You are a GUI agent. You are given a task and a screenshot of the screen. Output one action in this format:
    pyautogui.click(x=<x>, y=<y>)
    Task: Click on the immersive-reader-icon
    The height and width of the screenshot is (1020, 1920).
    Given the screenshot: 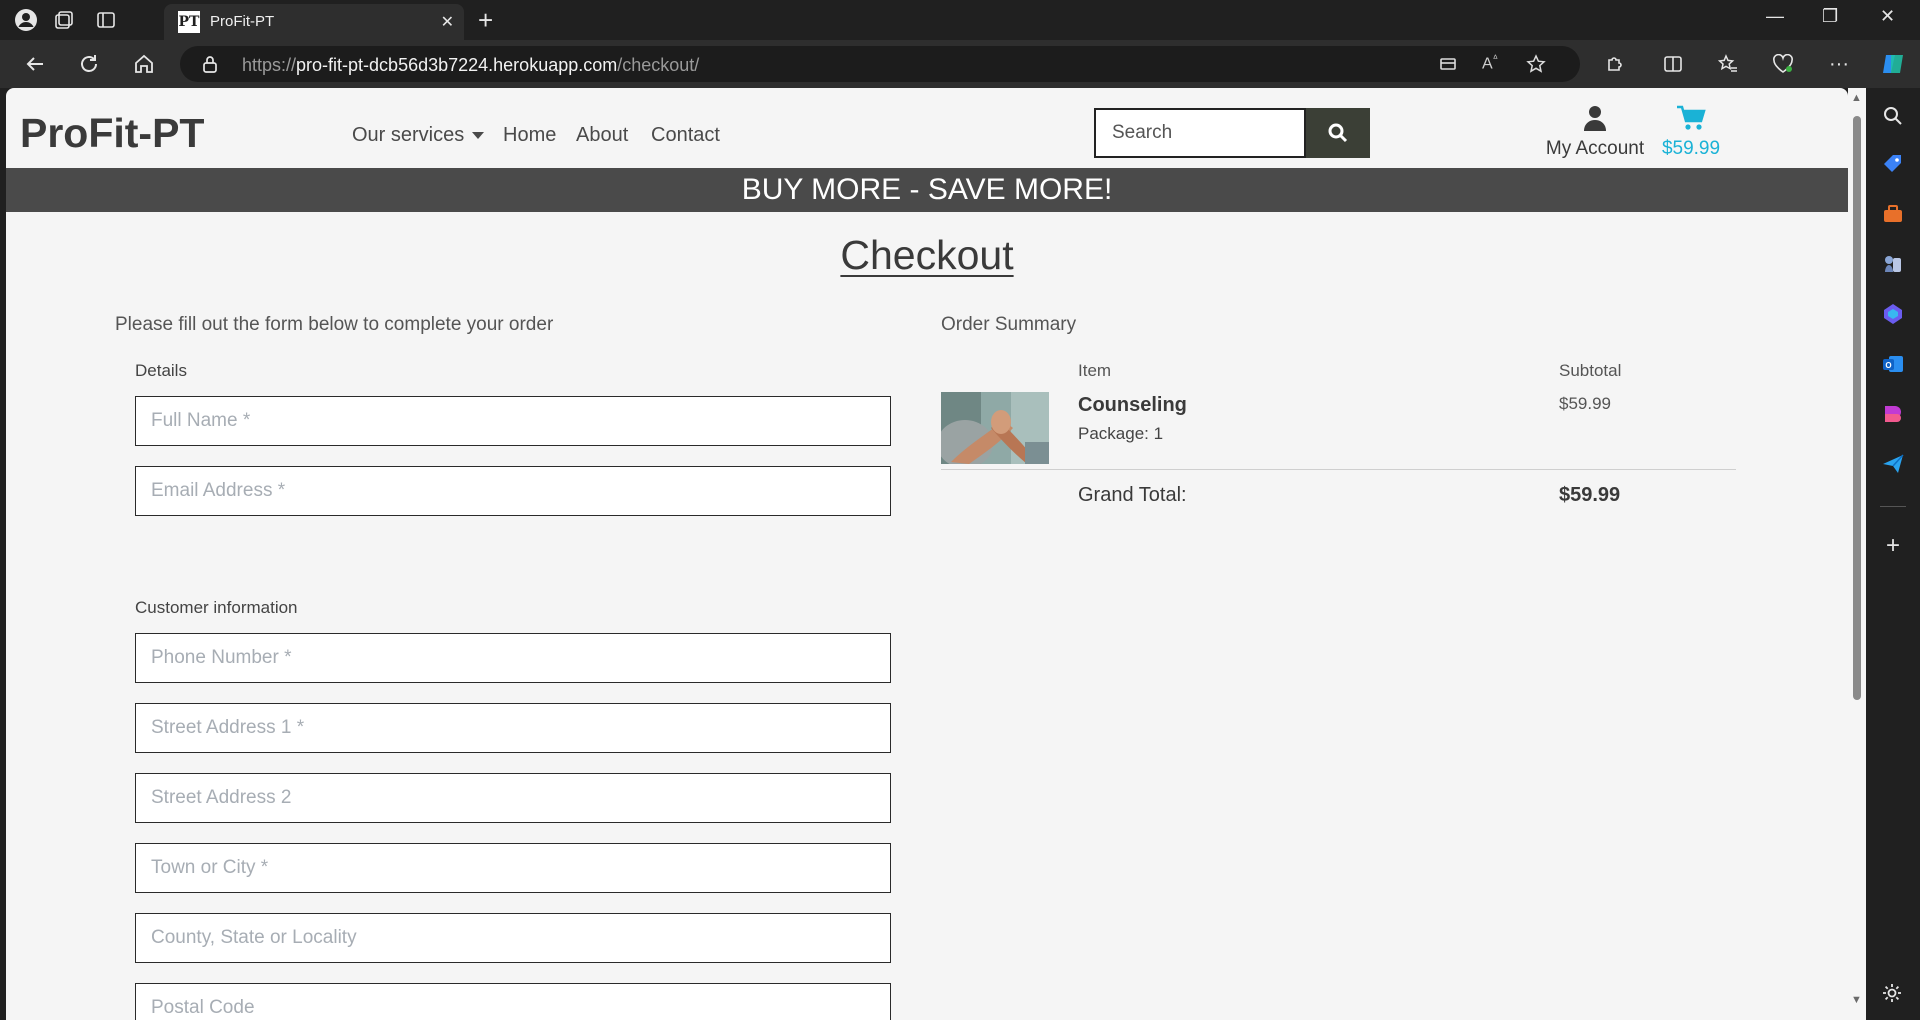 What is the action you would take?
    pyautogui.click(x=1448, y=66)
    